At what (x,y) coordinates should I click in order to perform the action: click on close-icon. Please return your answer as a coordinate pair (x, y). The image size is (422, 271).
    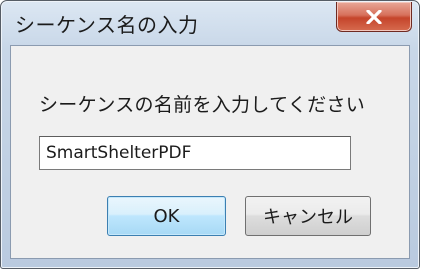
    Looking at the image, I should click on (374, 16).